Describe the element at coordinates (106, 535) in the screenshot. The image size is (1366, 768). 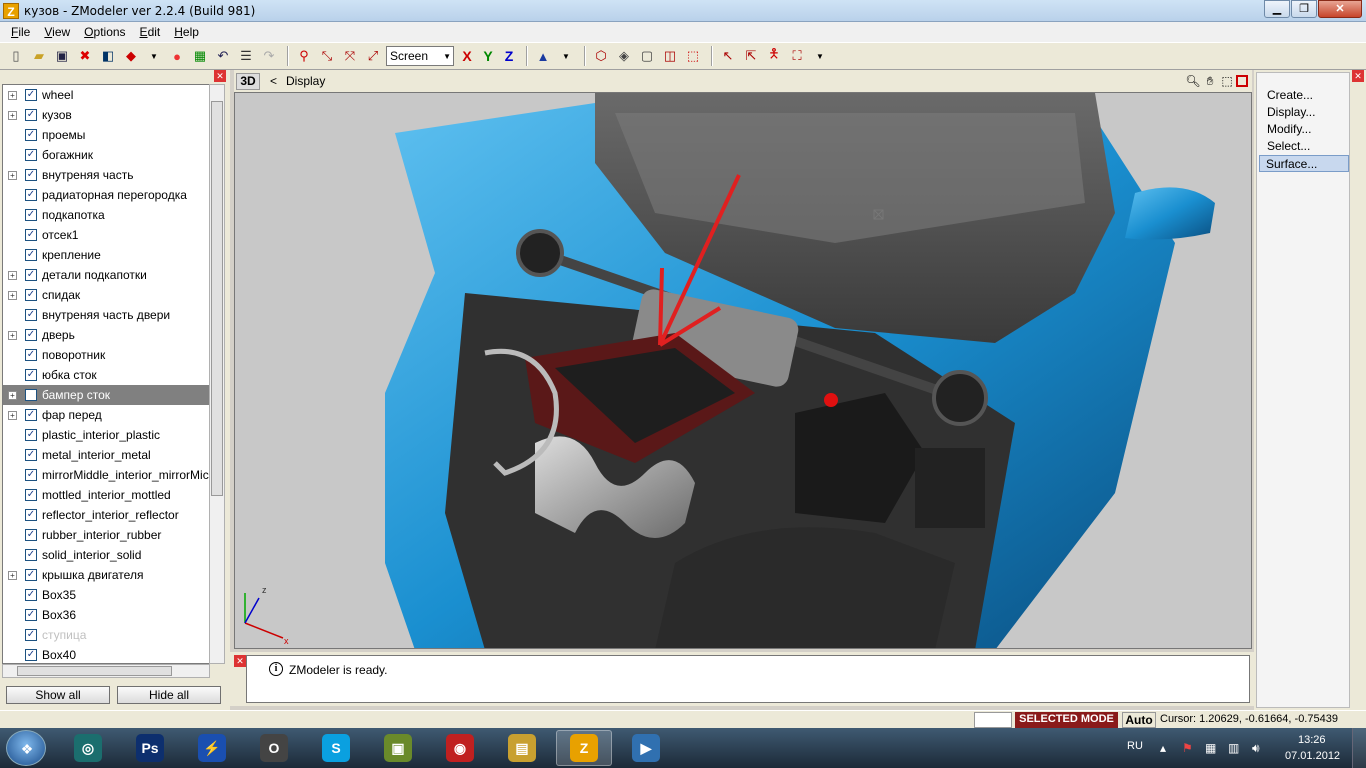
I see `tree-item: ✓ rubber_interior_rubber` at that location.